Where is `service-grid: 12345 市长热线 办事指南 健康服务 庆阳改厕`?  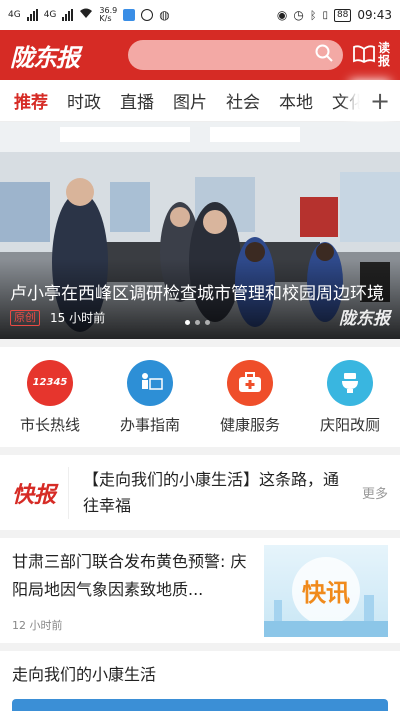
service-grid: 12345 市长热线 办事指南 健康服务 庆阳改厕 is located at coordinates (200, 397).